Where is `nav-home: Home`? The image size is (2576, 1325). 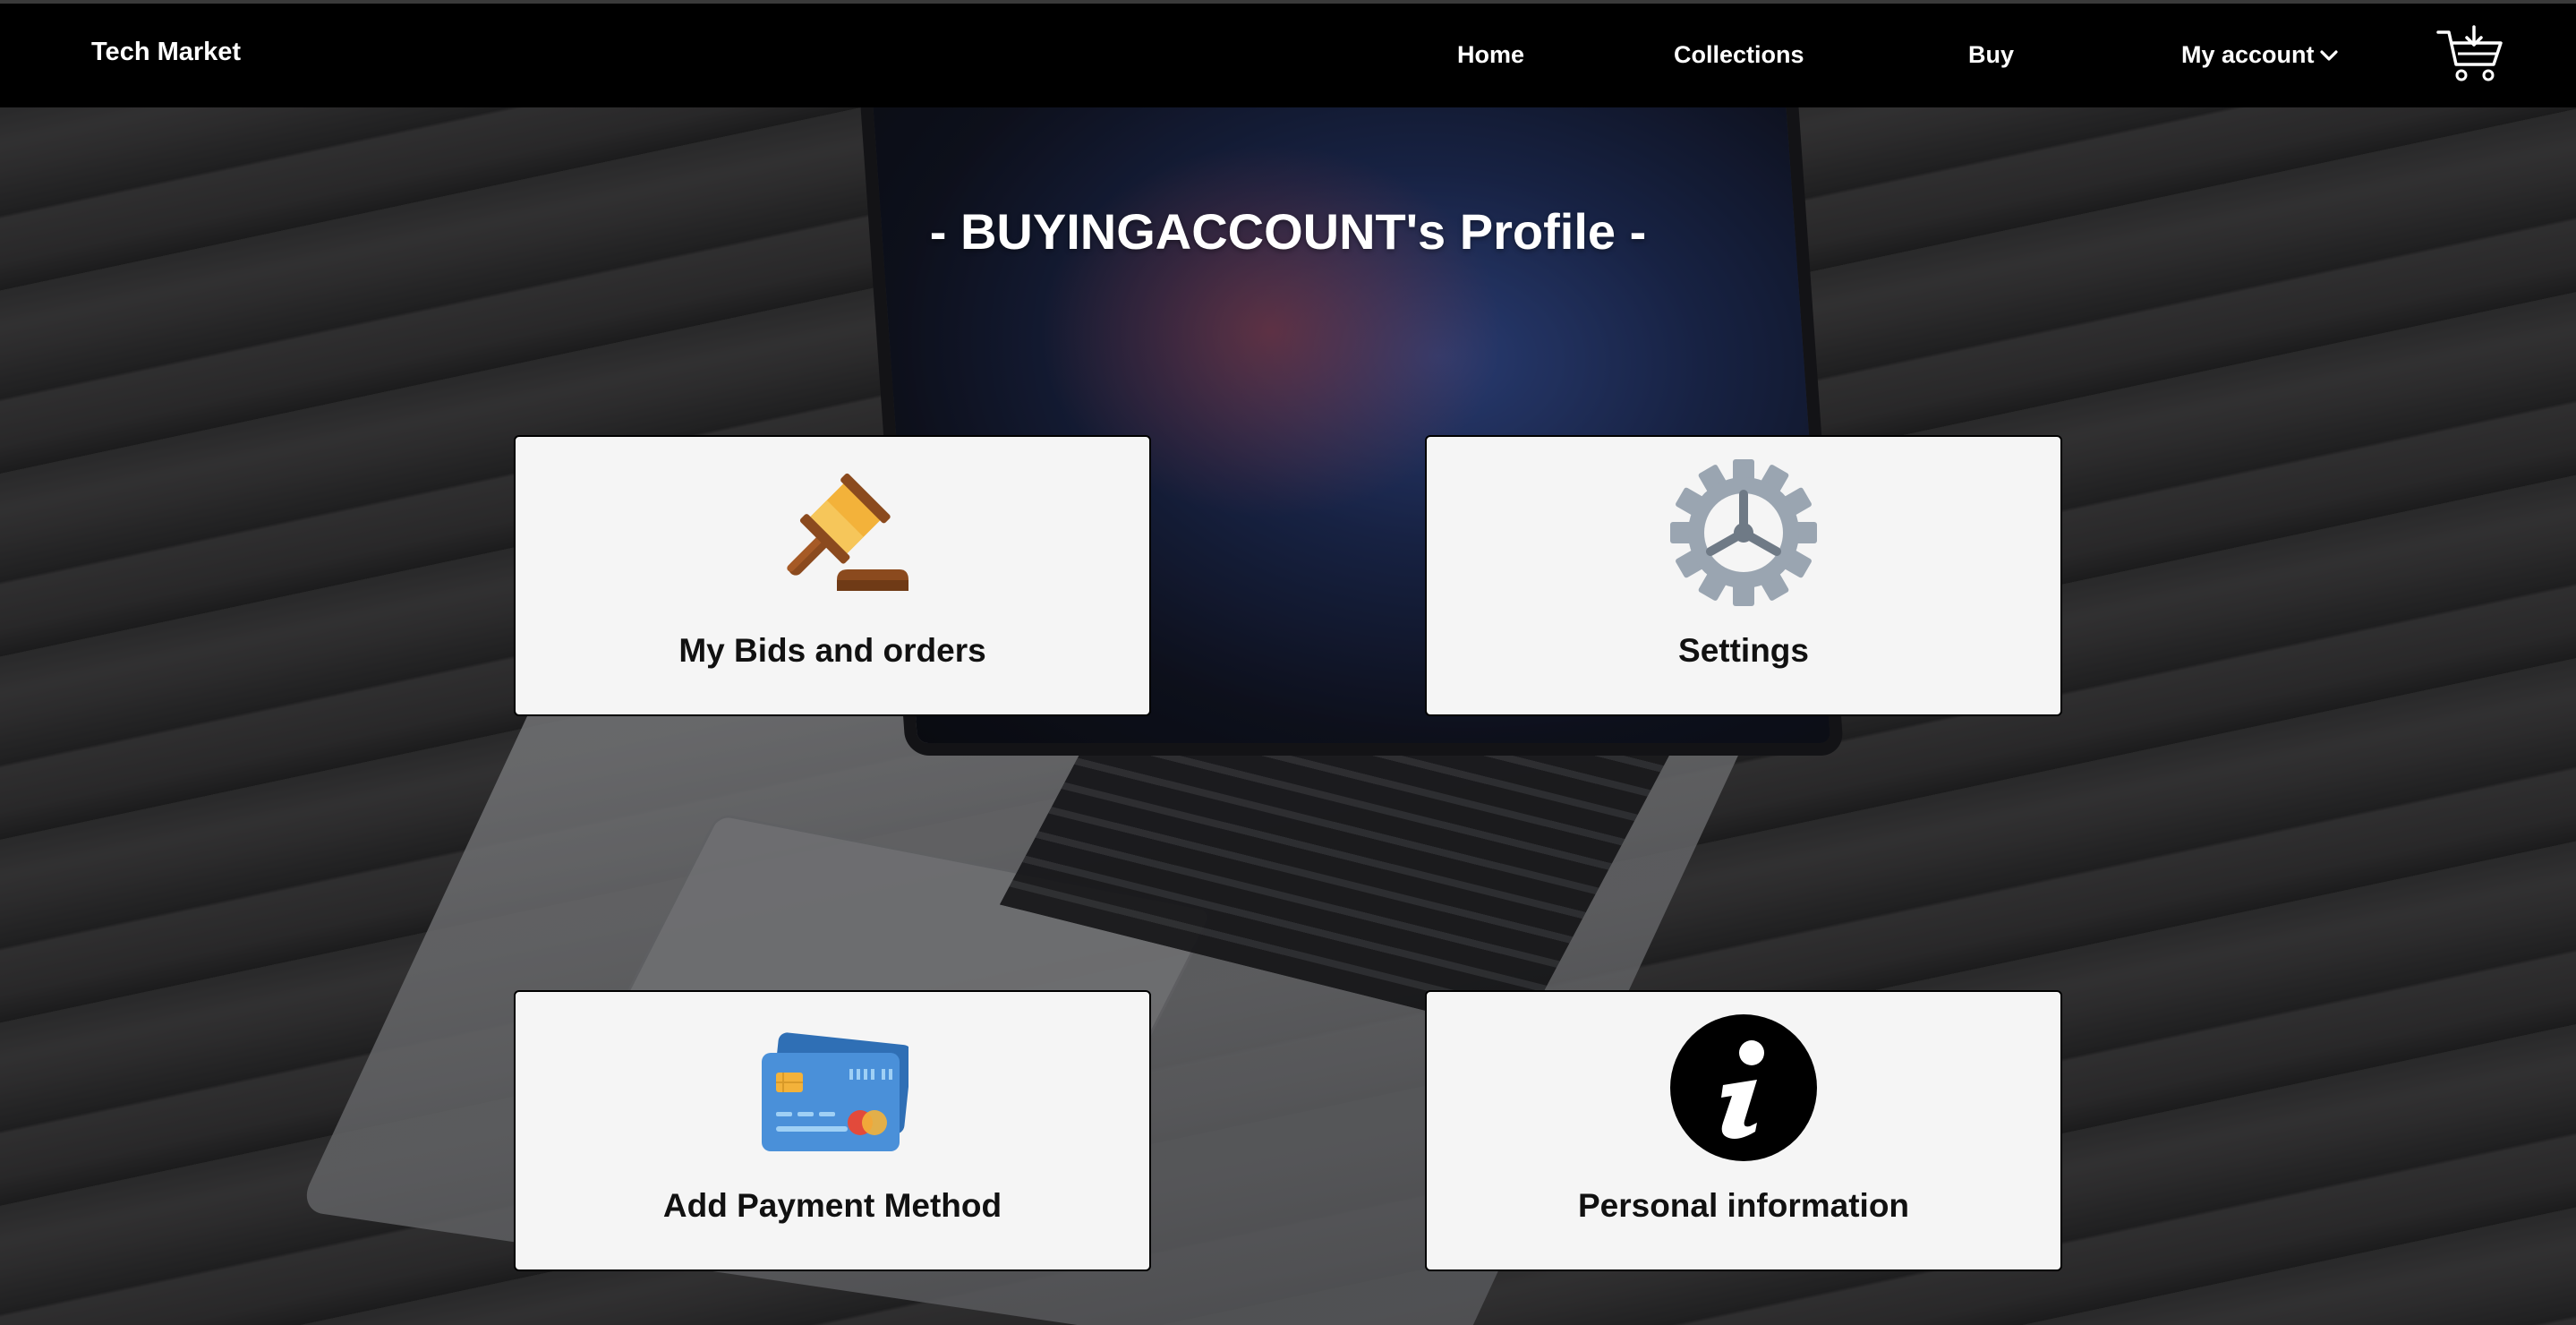
nav-home: Home is located at coordinates (1490, 55).